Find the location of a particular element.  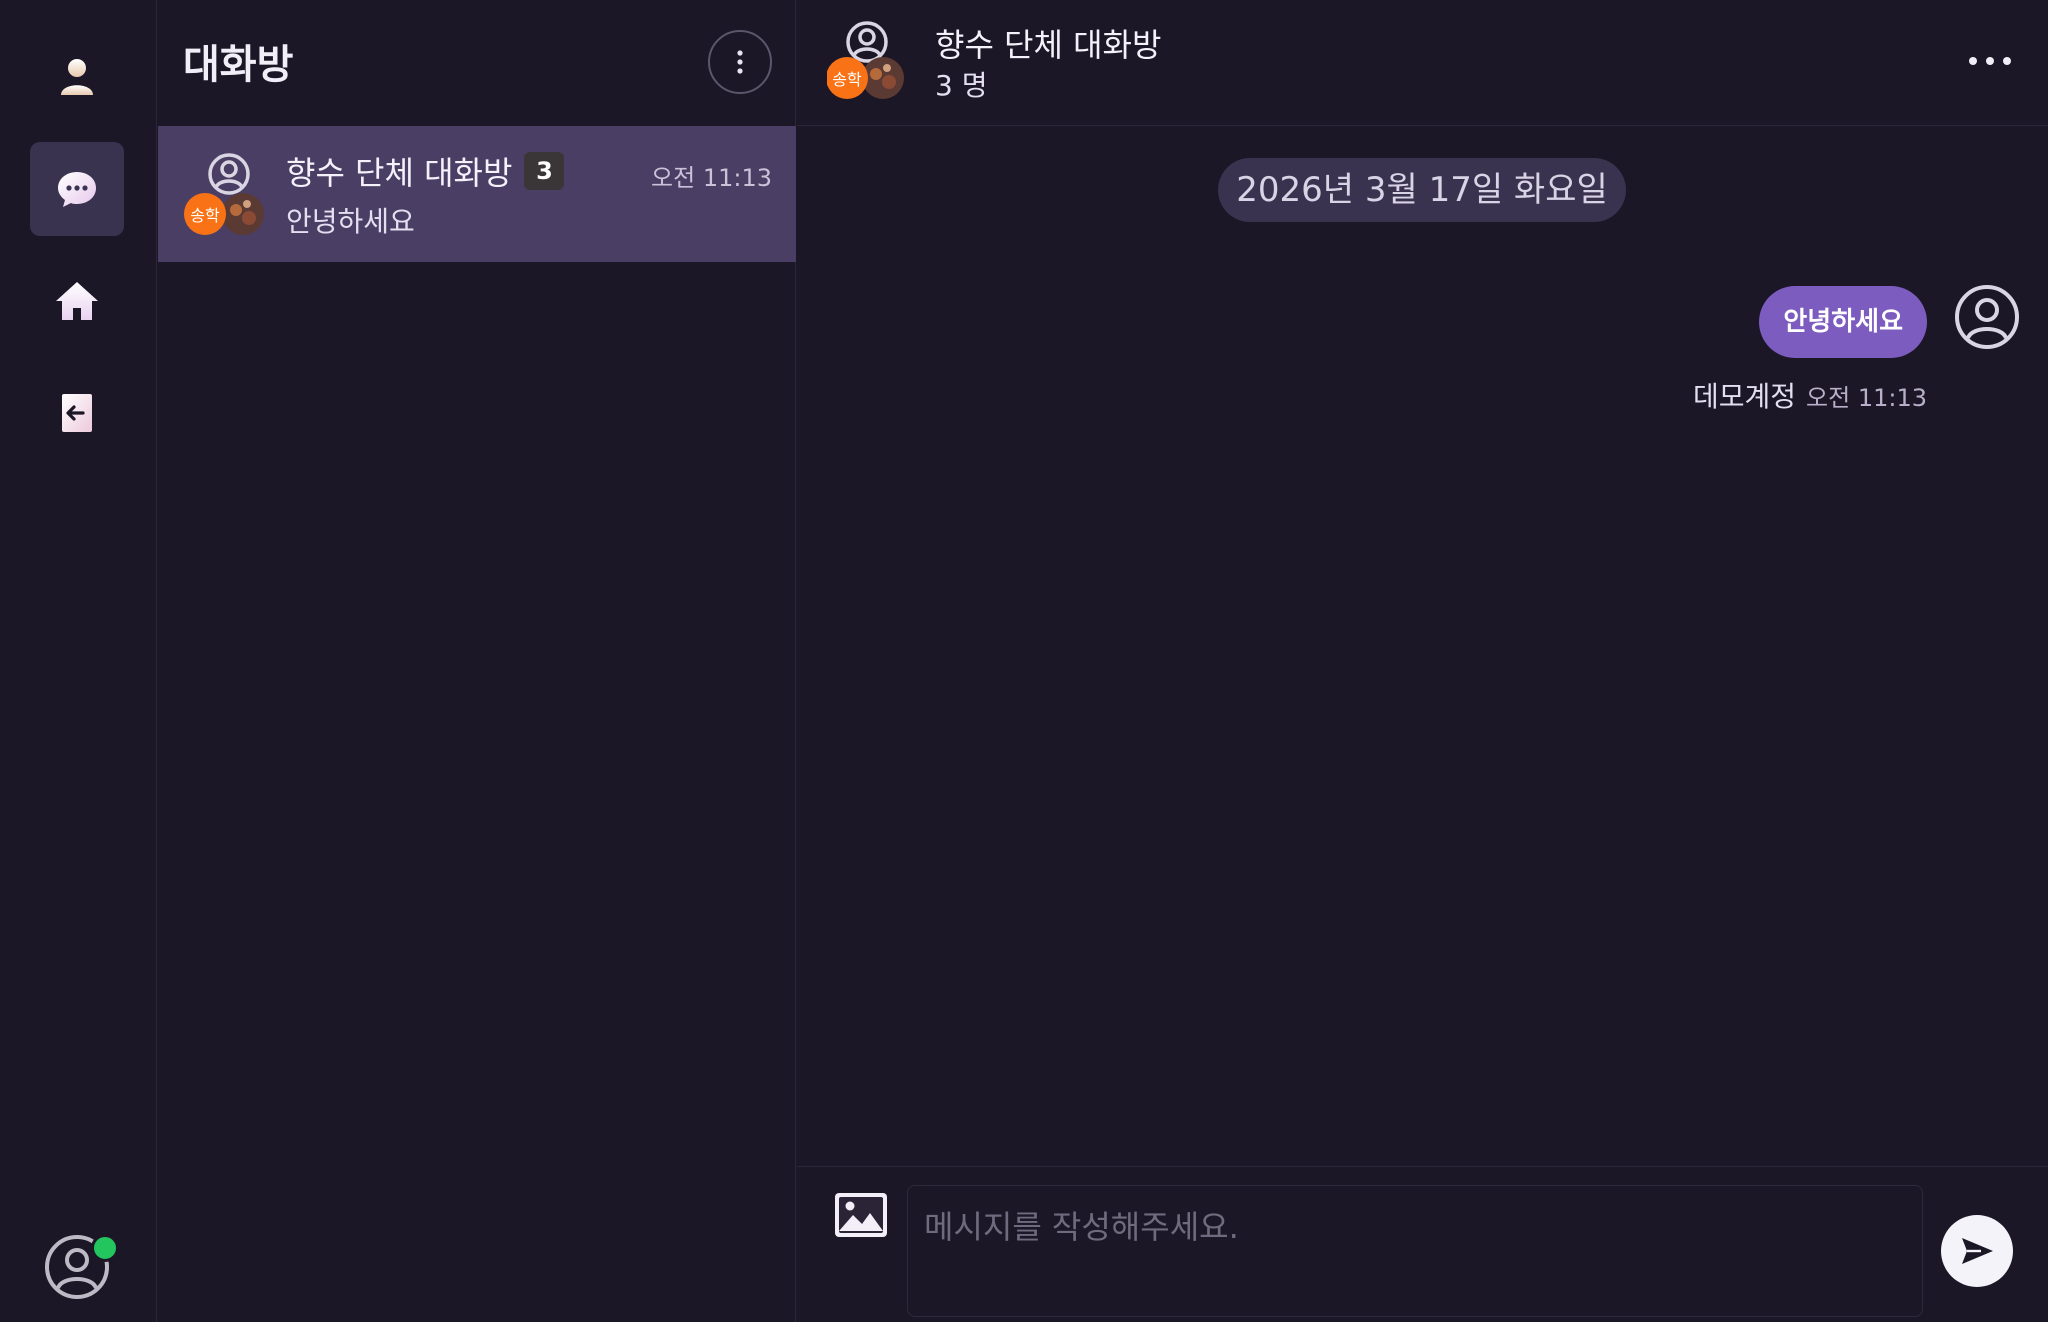

nav-home-button is located at coordinates (77, 301).